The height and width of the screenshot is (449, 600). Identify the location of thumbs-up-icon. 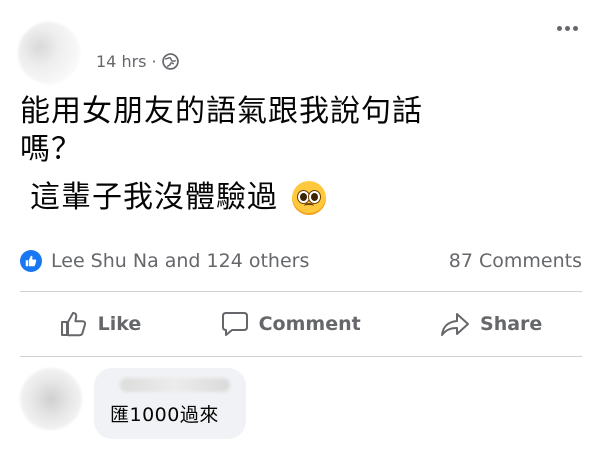
(74, 324).